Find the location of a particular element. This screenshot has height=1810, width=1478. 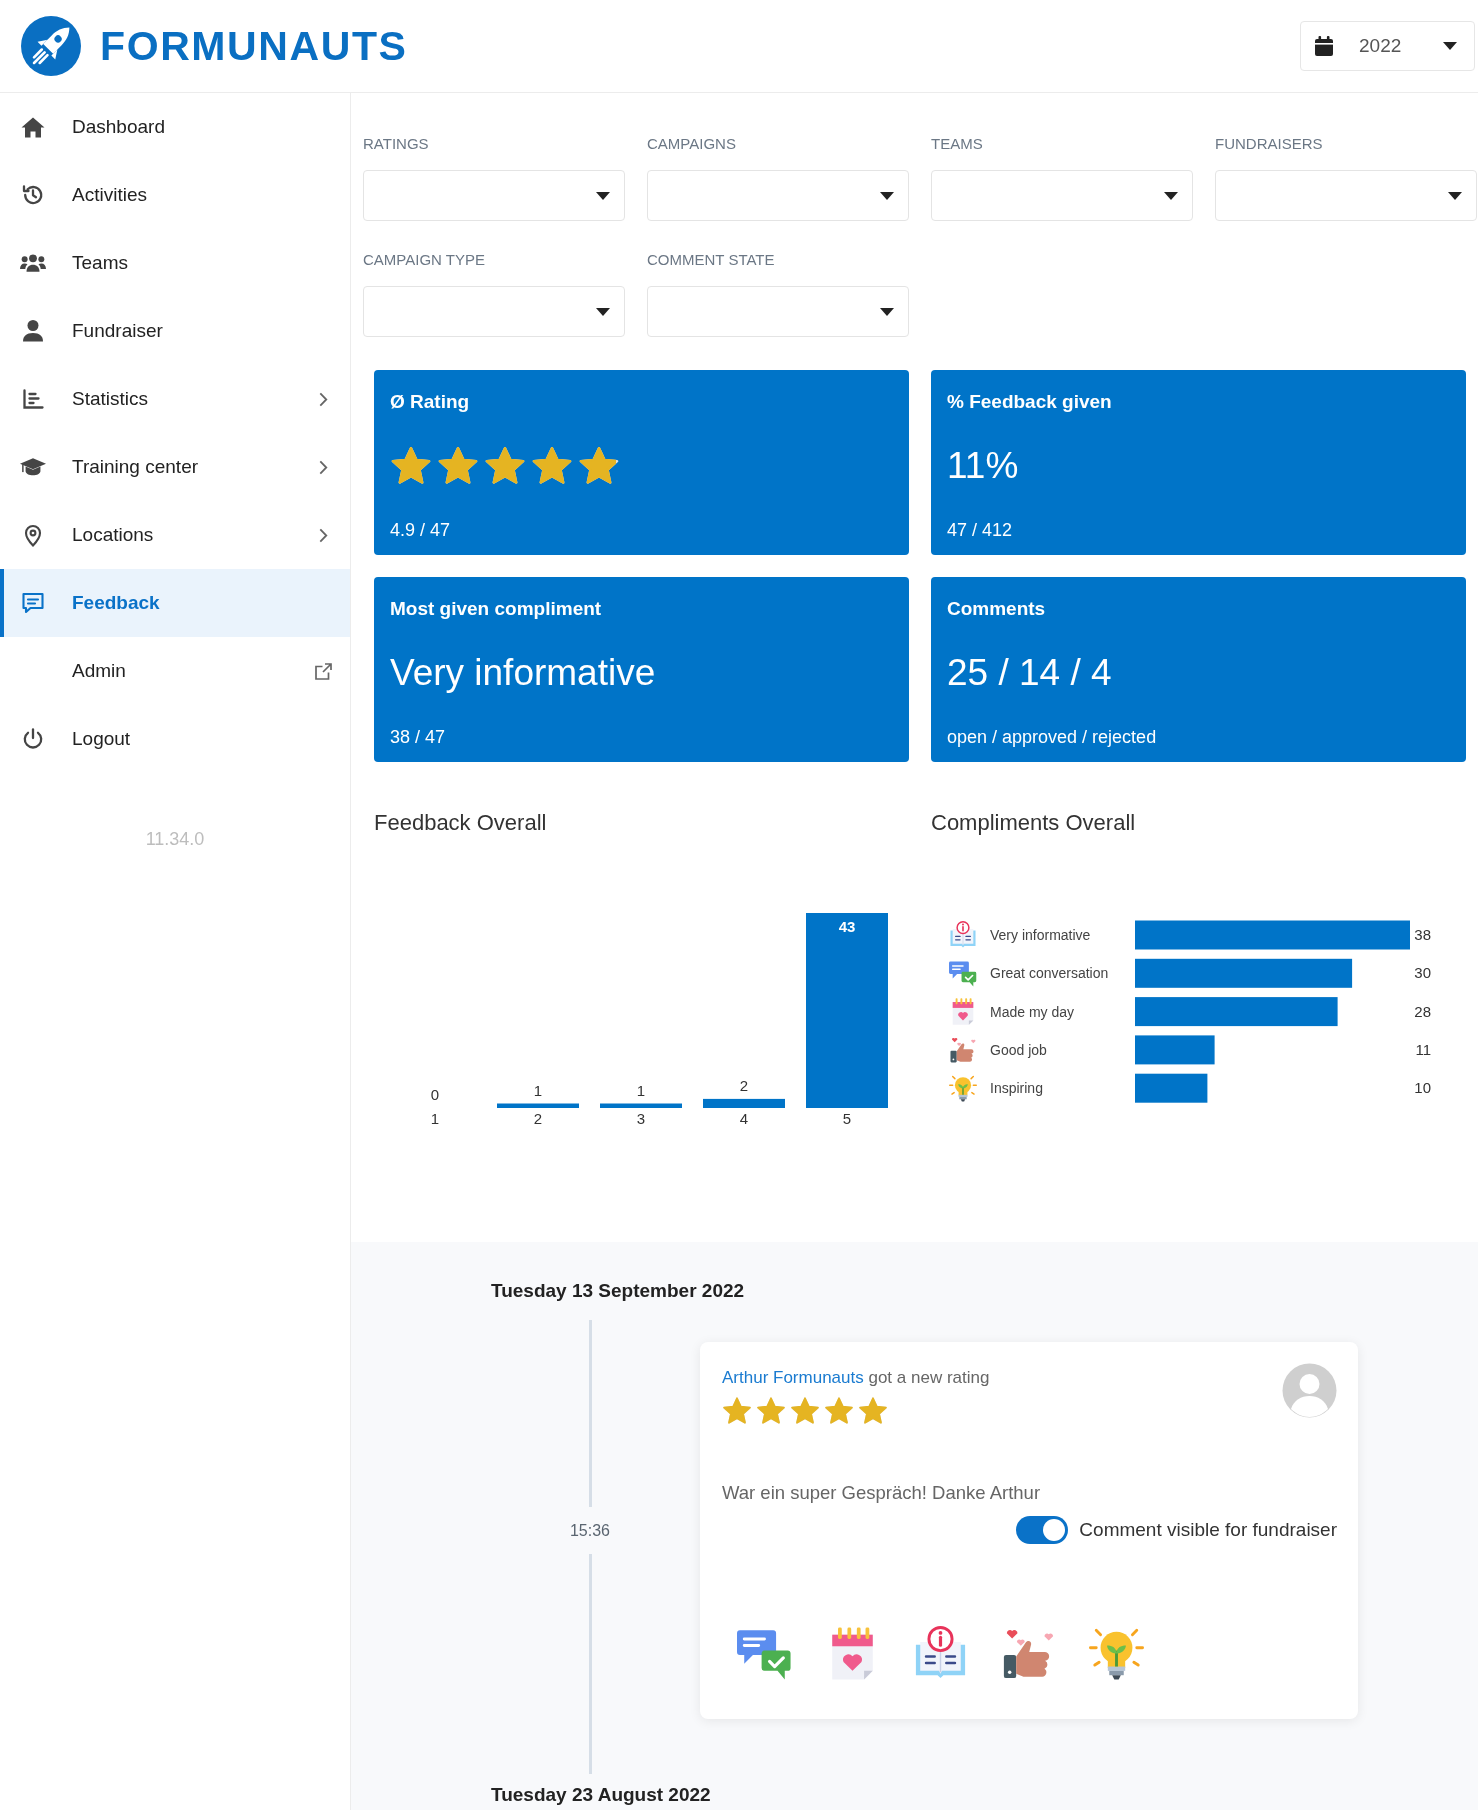

value-label: 28 is located at coordinates (1422, 1011).